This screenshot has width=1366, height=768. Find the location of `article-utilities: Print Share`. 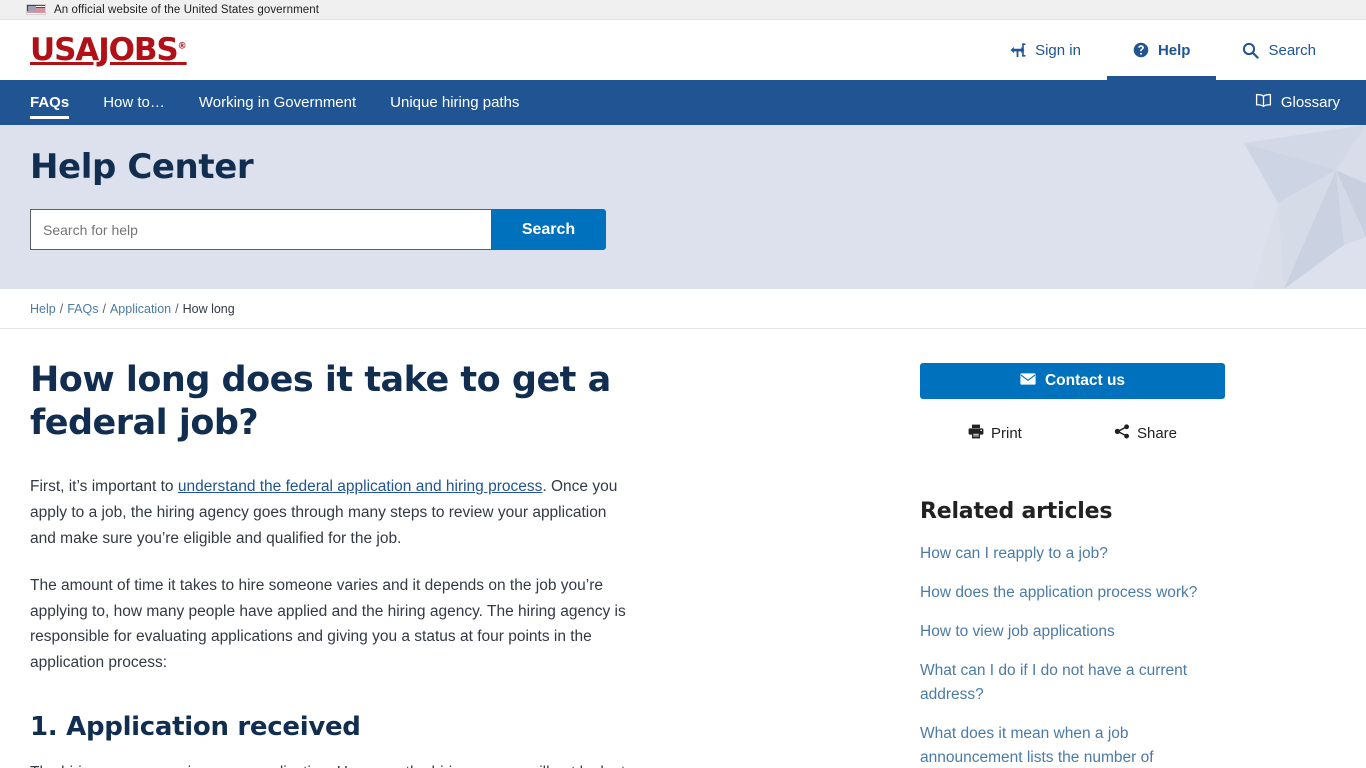

article-utilities: Print Share is located at coordinates (1072, 433).